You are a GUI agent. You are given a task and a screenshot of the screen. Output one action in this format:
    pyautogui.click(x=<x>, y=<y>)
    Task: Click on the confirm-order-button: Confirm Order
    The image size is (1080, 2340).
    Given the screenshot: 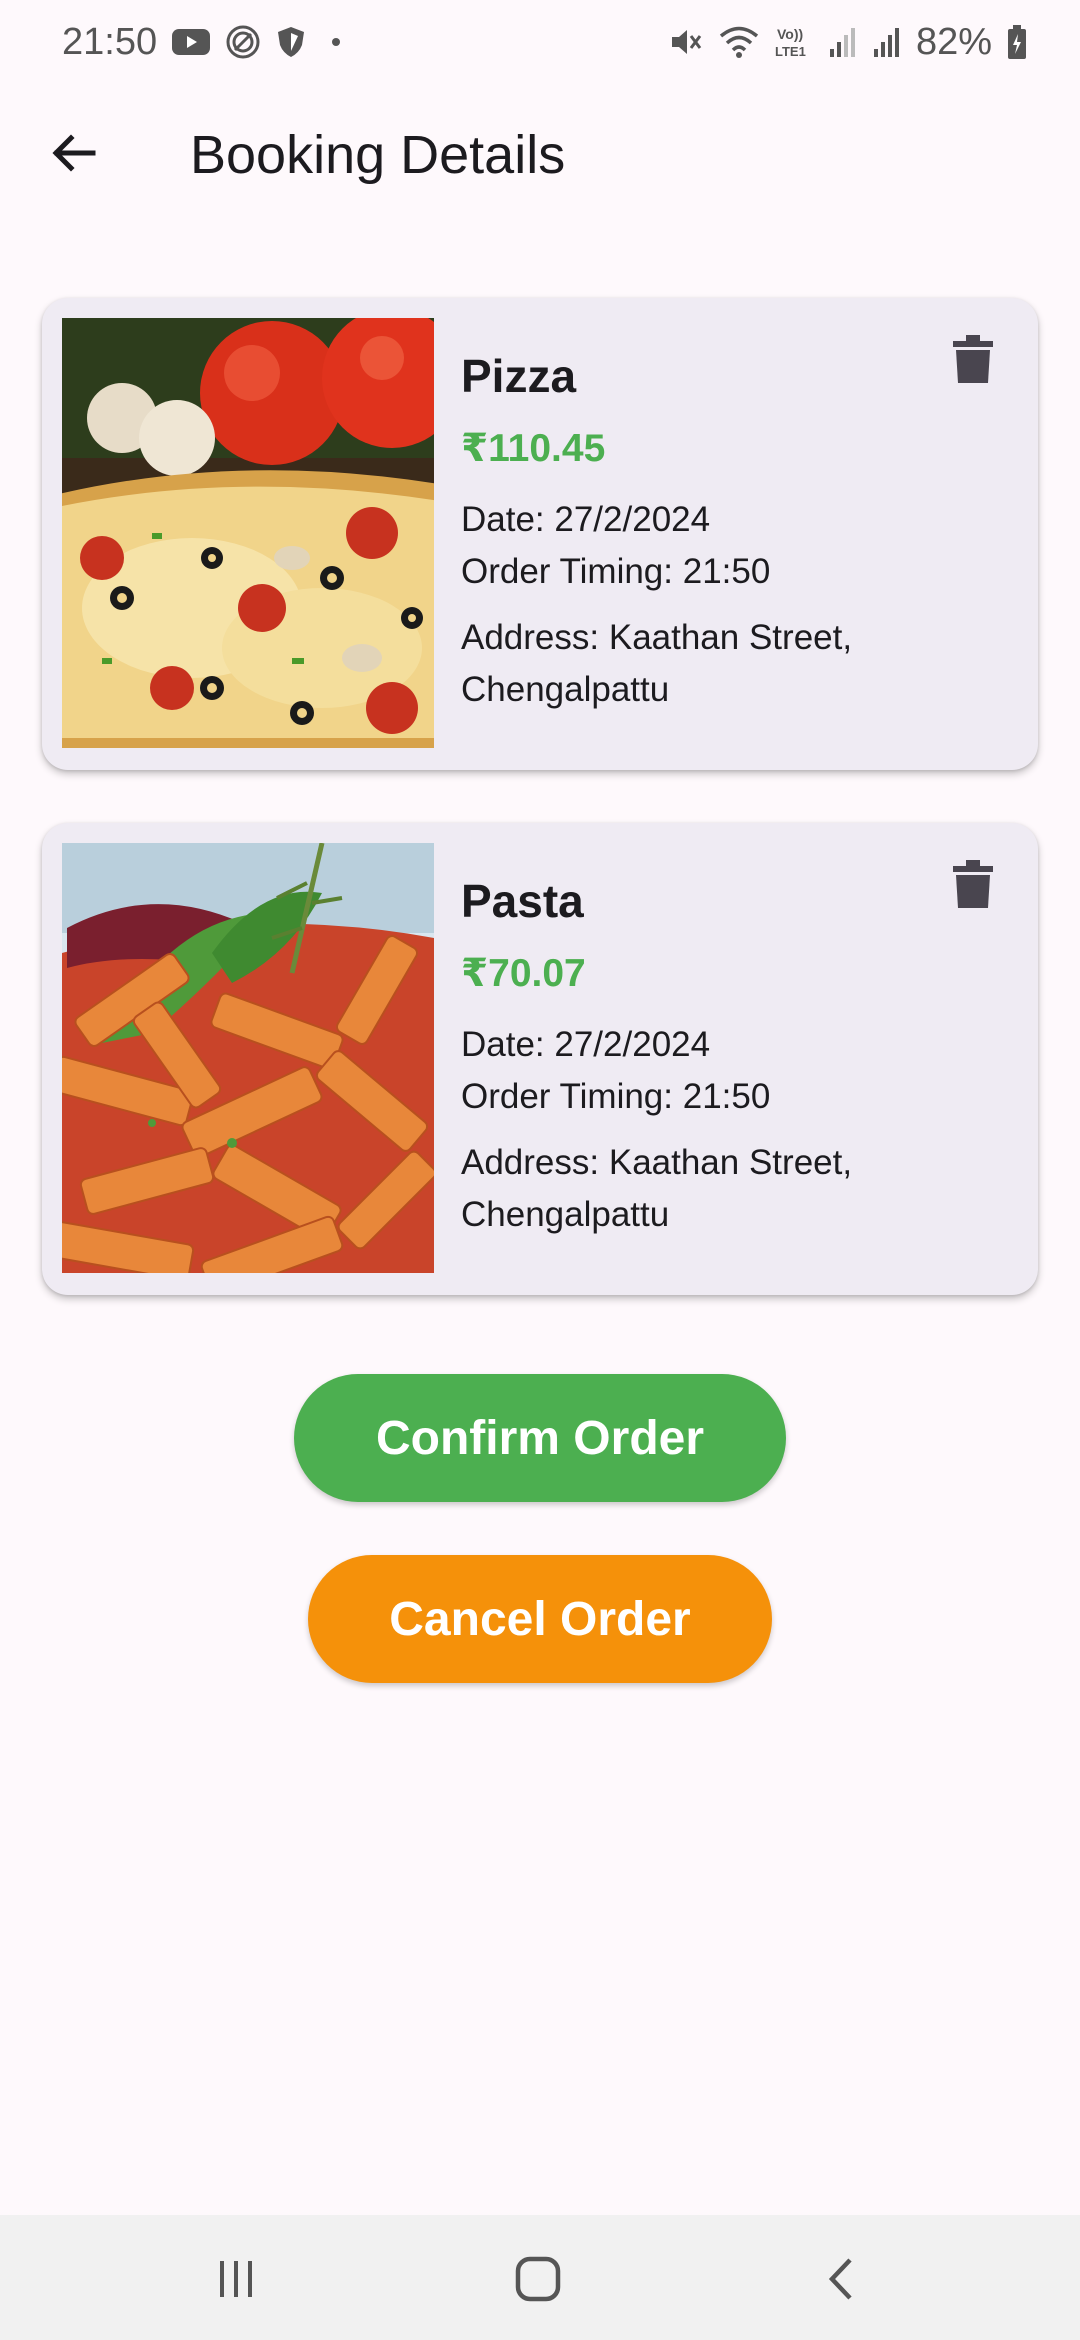 What is the action you would take?
    pyautogui.click(x=540, y=1438)
    